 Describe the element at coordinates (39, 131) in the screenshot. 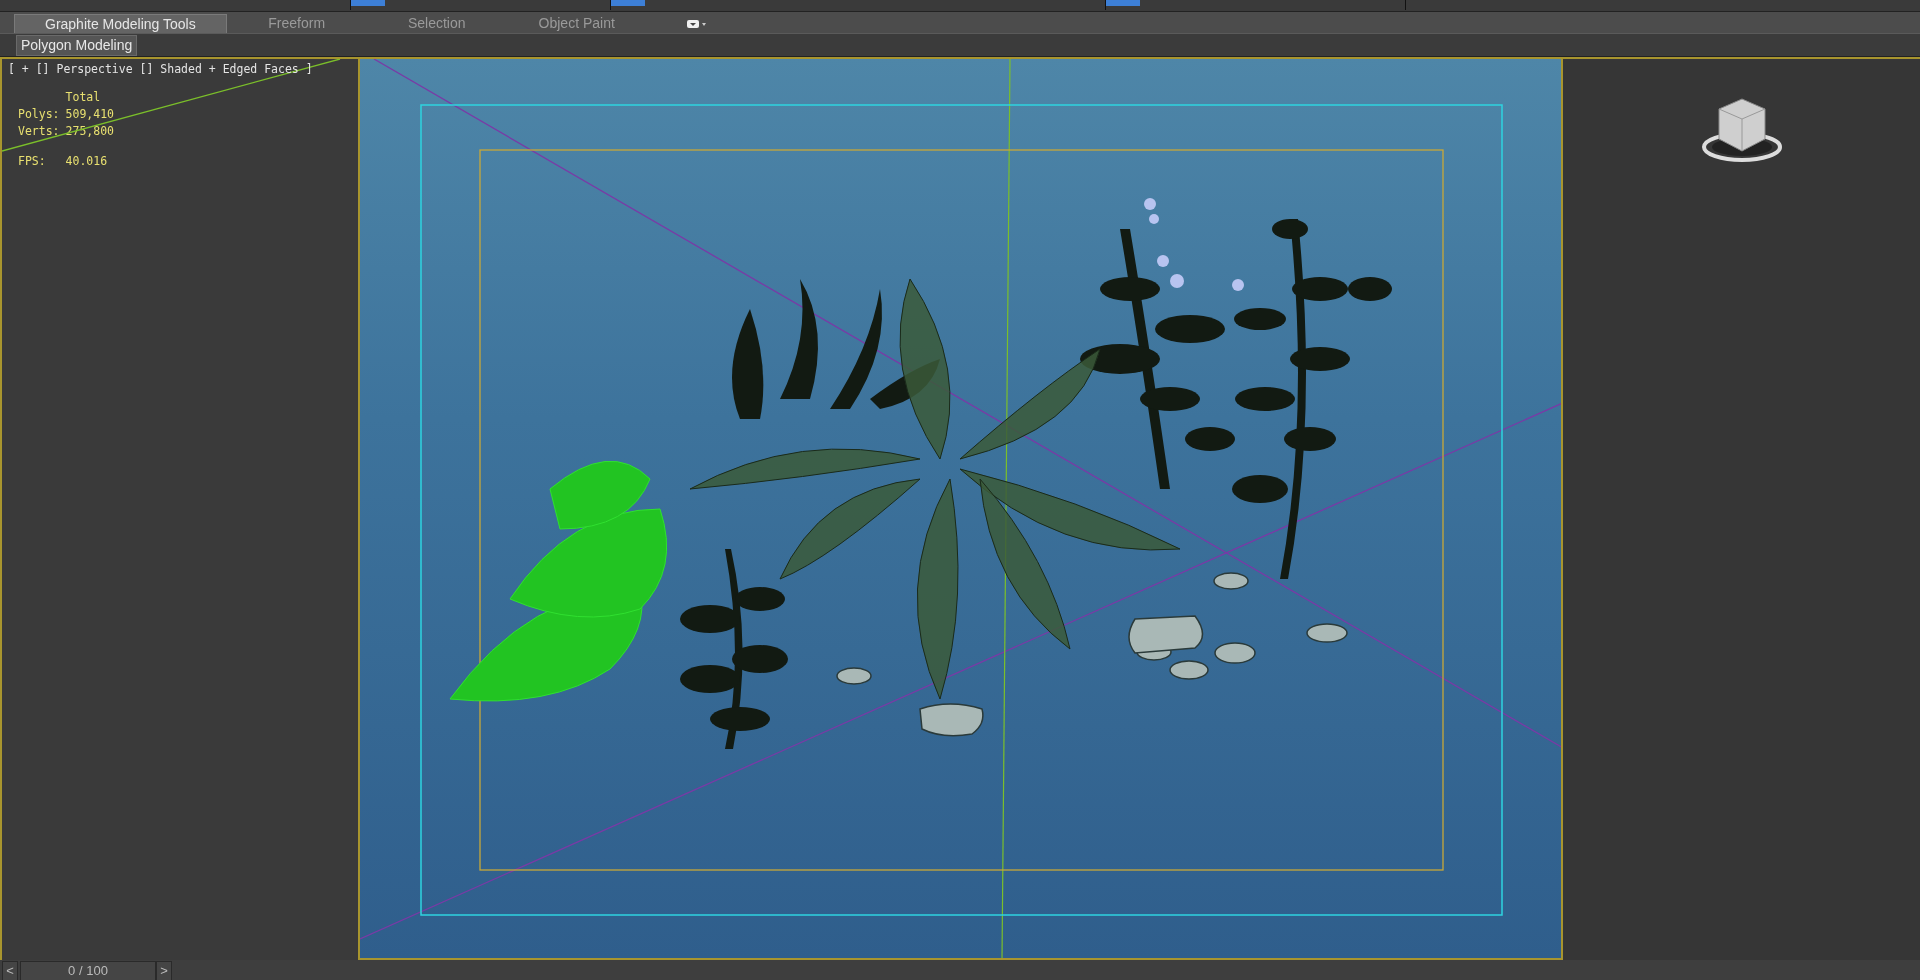

I see `stat-label: Verts:` at that location.